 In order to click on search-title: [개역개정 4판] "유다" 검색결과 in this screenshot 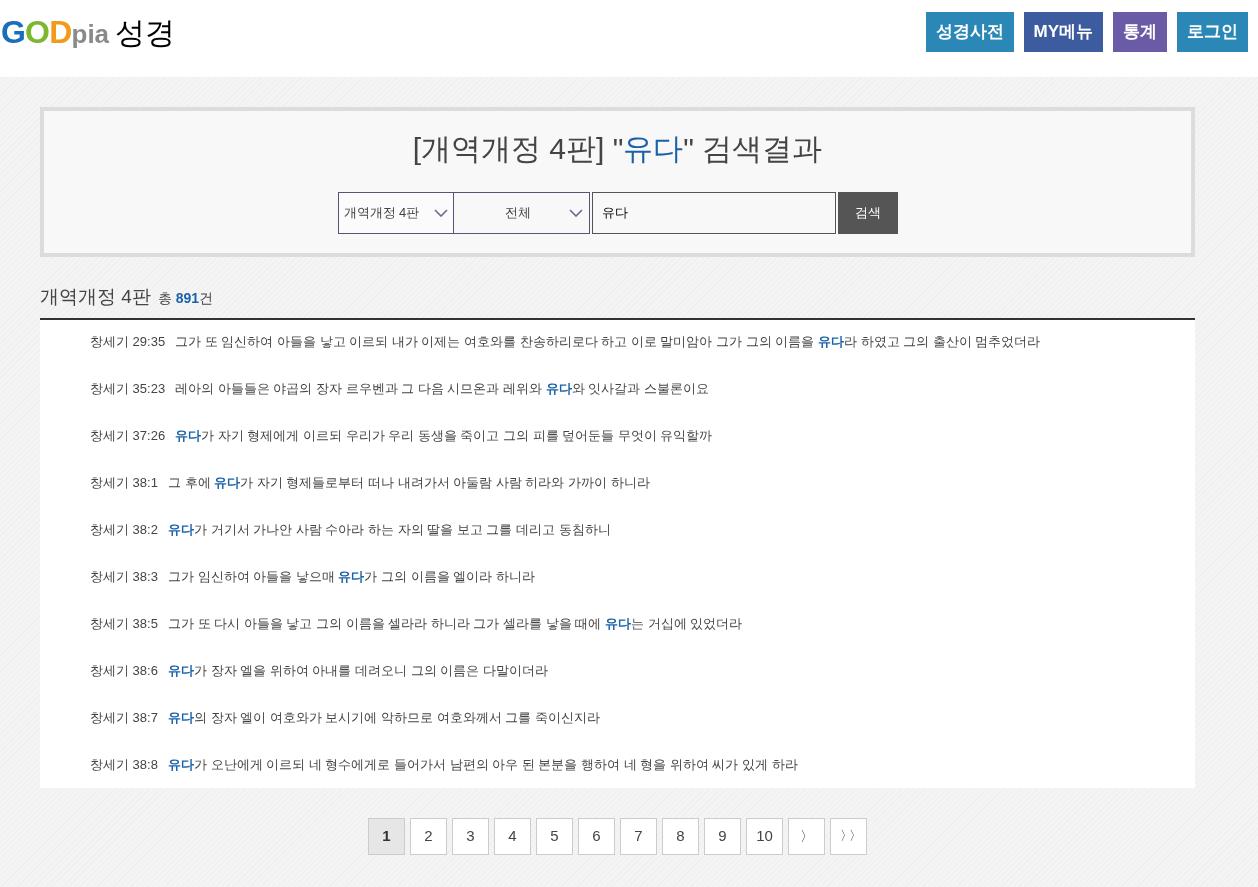, I will do `click(617, 149)`.